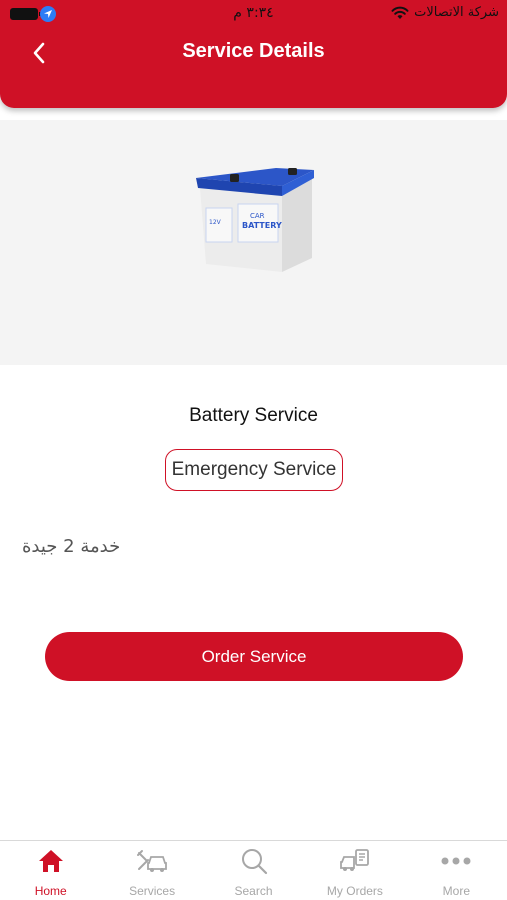  What do you see at coordinates (354, 860) in the screenshot?
I see `orders-icon` at bounding box center [354, 860].